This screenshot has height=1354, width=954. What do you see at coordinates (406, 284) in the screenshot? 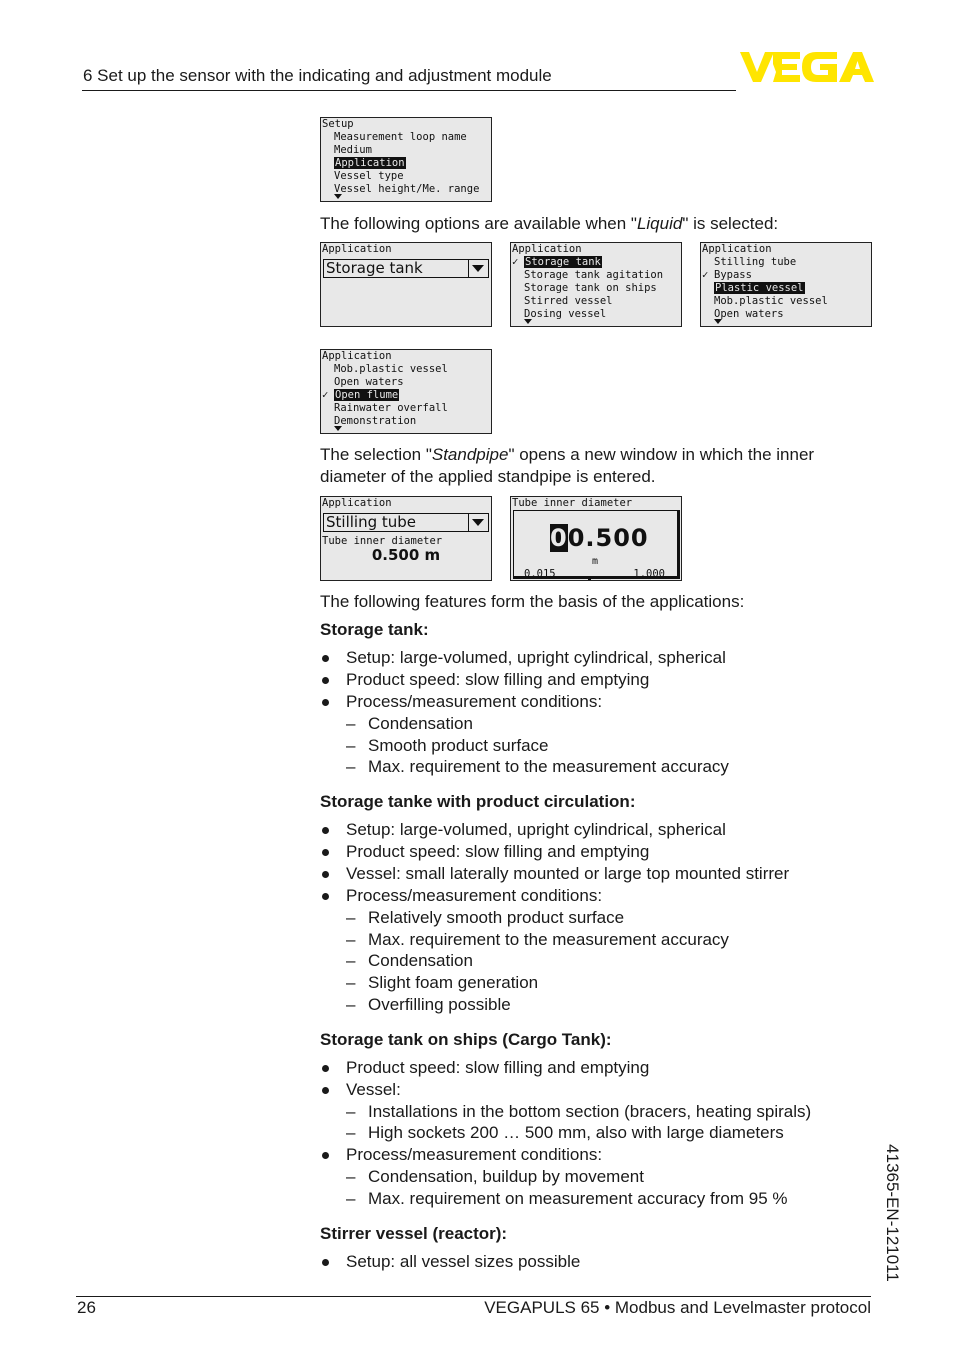
I see `lcd-application-combo: Application Storage tank` at bounding box center [406, 284].